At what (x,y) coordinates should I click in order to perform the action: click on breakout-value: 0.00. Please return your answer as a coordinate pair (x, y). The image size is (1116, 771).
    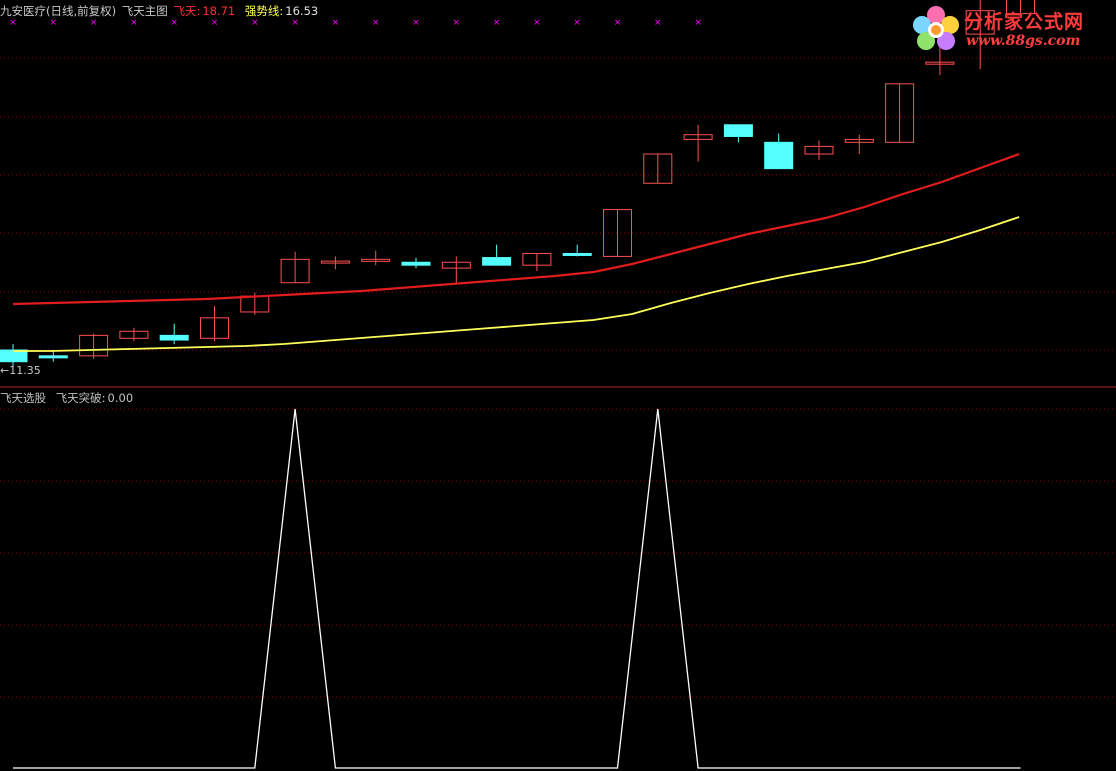
    Looking at the image, I should click on (120, 398).